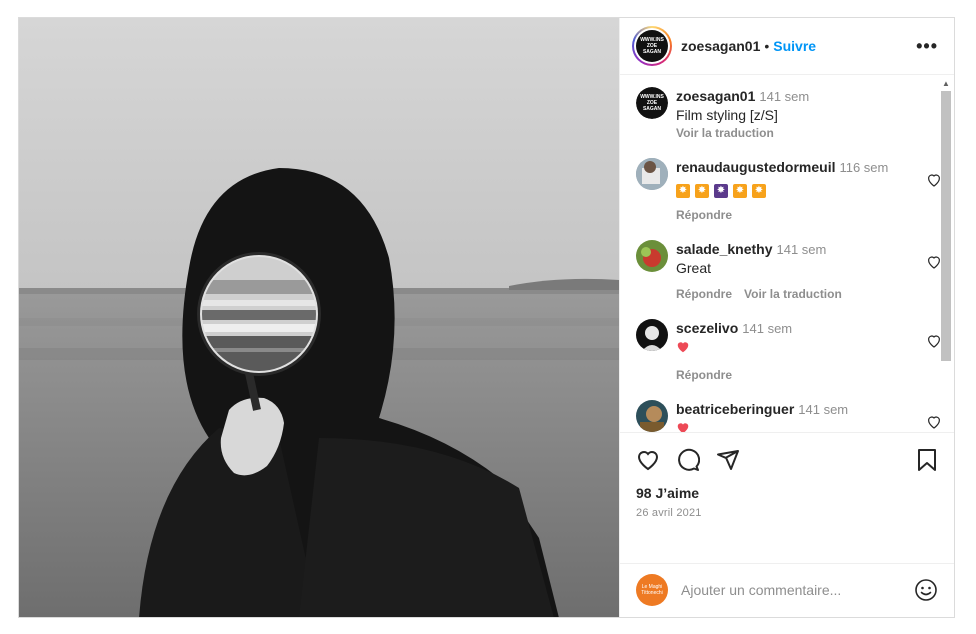 The image size is (976, 634). I want to click on avatar: WWW.INS ZOE SAGAN, so click(652, 46).